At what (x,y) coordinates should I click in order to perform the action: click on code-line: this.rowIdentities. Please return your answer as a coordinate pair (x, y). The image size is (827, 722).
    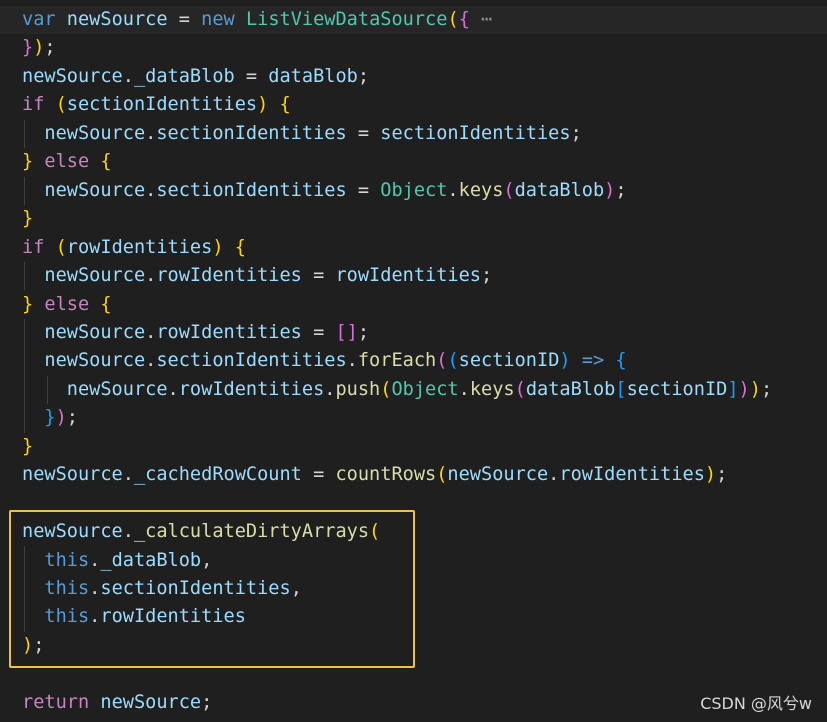
    Looking at the image, I should click on (123, 617).